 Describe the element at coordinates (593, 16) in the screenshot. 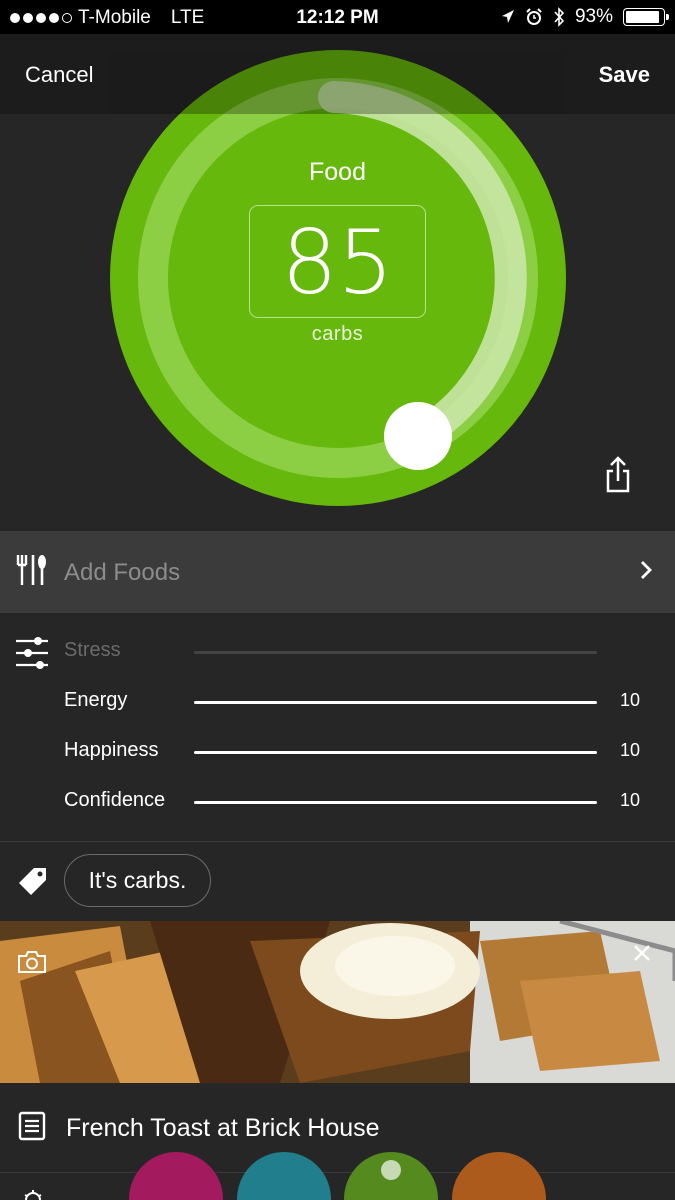

I see `battery-percent: 93%` at that location.